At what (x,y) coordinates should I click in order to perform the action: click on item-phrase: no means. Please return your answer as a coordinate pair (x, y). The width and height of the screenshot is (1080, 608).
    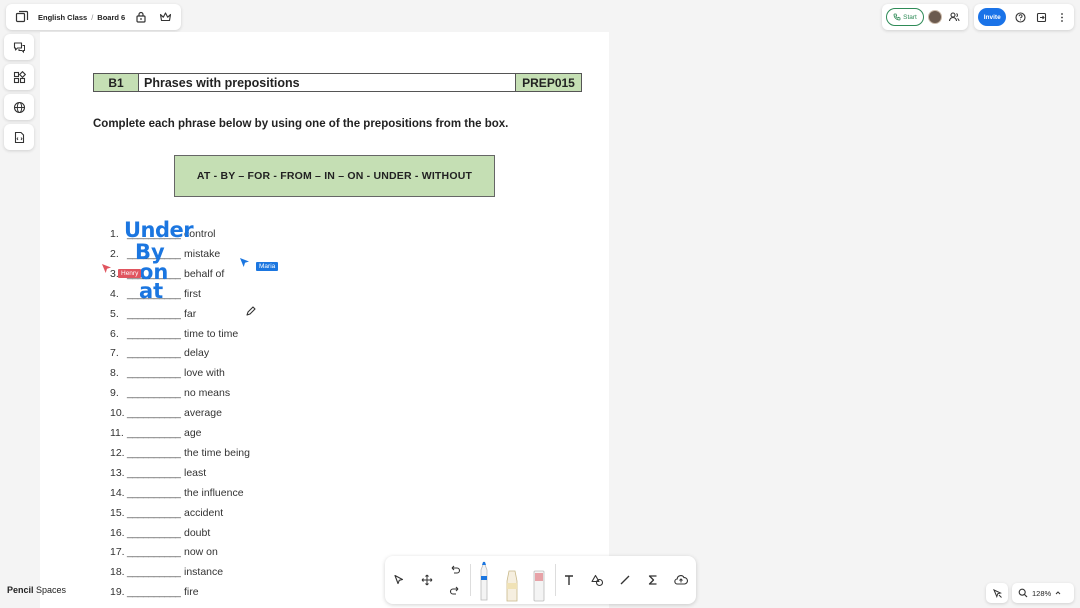
    Looking at the image, I should click on (207, 393).